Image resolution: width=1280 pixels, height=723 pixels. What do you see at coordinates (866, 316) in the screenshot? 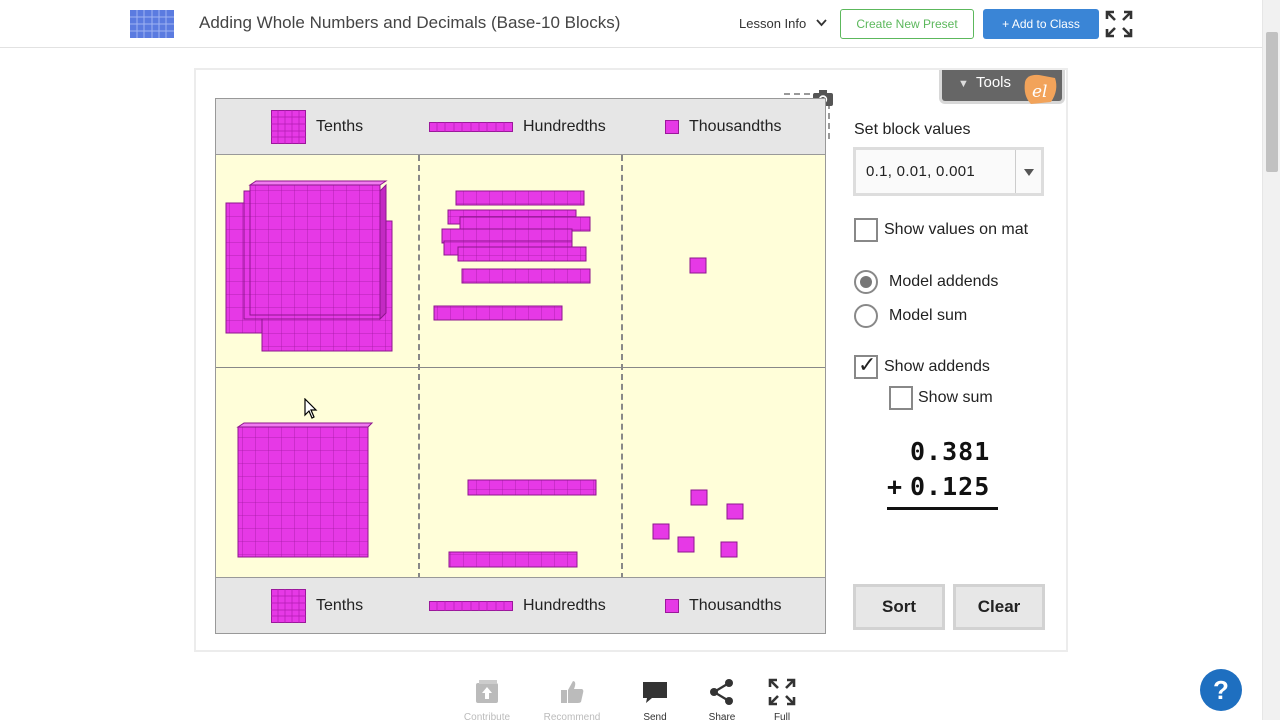
I see `model-sum-radio` at bounding box center [866, 316].